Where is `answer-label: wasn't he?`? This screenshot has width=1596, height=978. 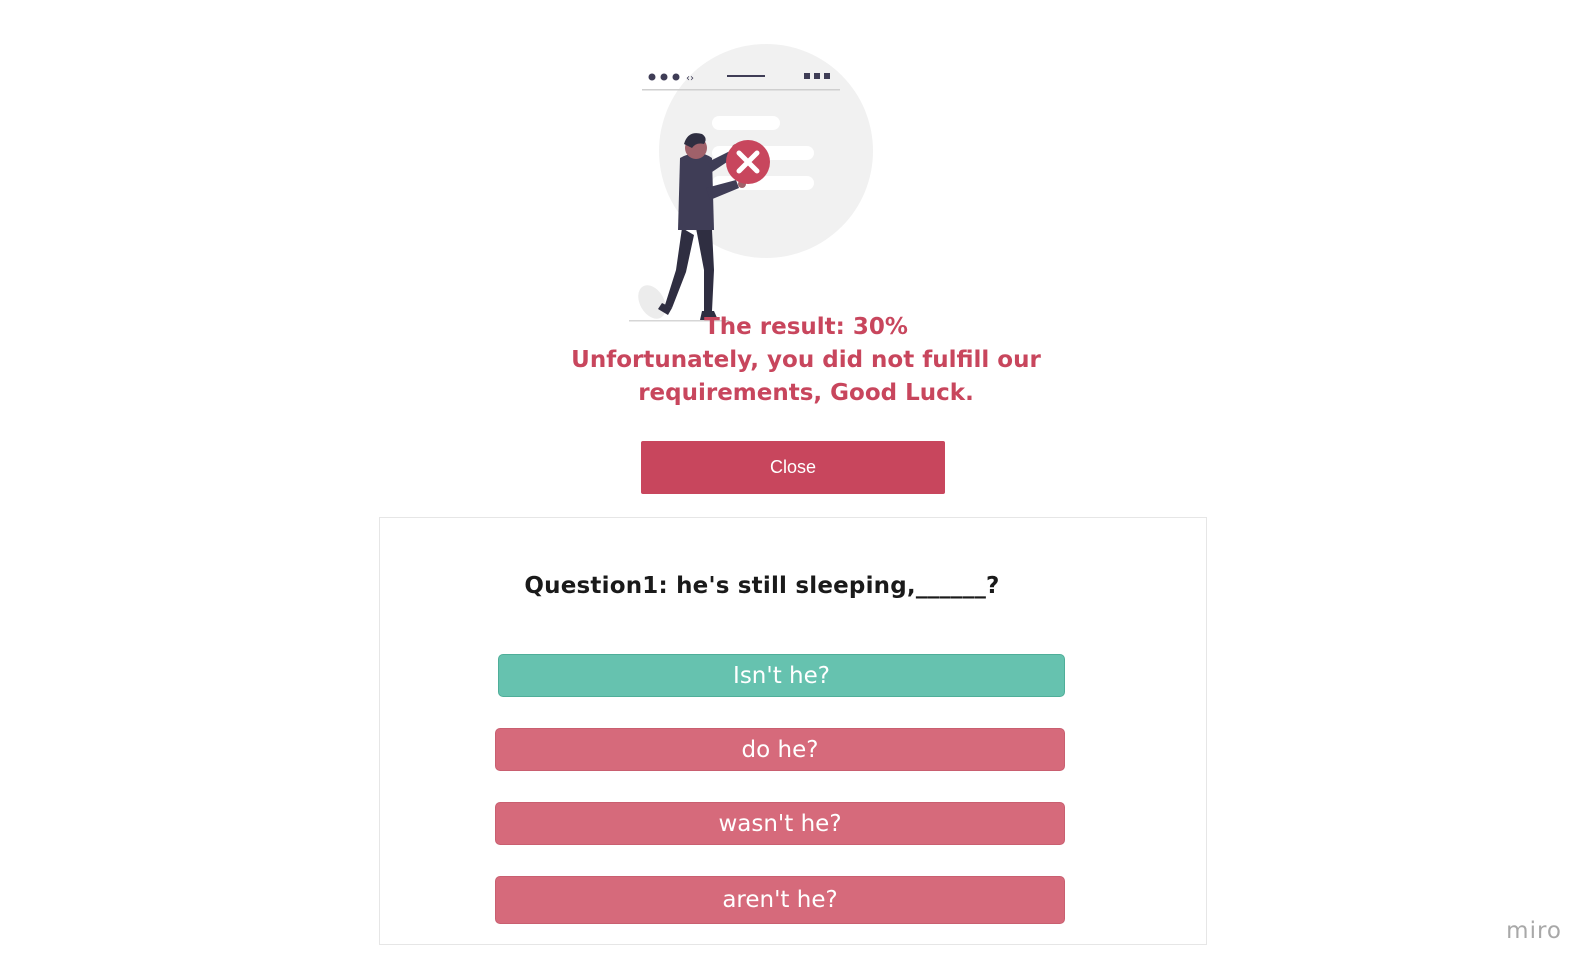
answer-label: wasn't he? is located at coordinates (780, 823).